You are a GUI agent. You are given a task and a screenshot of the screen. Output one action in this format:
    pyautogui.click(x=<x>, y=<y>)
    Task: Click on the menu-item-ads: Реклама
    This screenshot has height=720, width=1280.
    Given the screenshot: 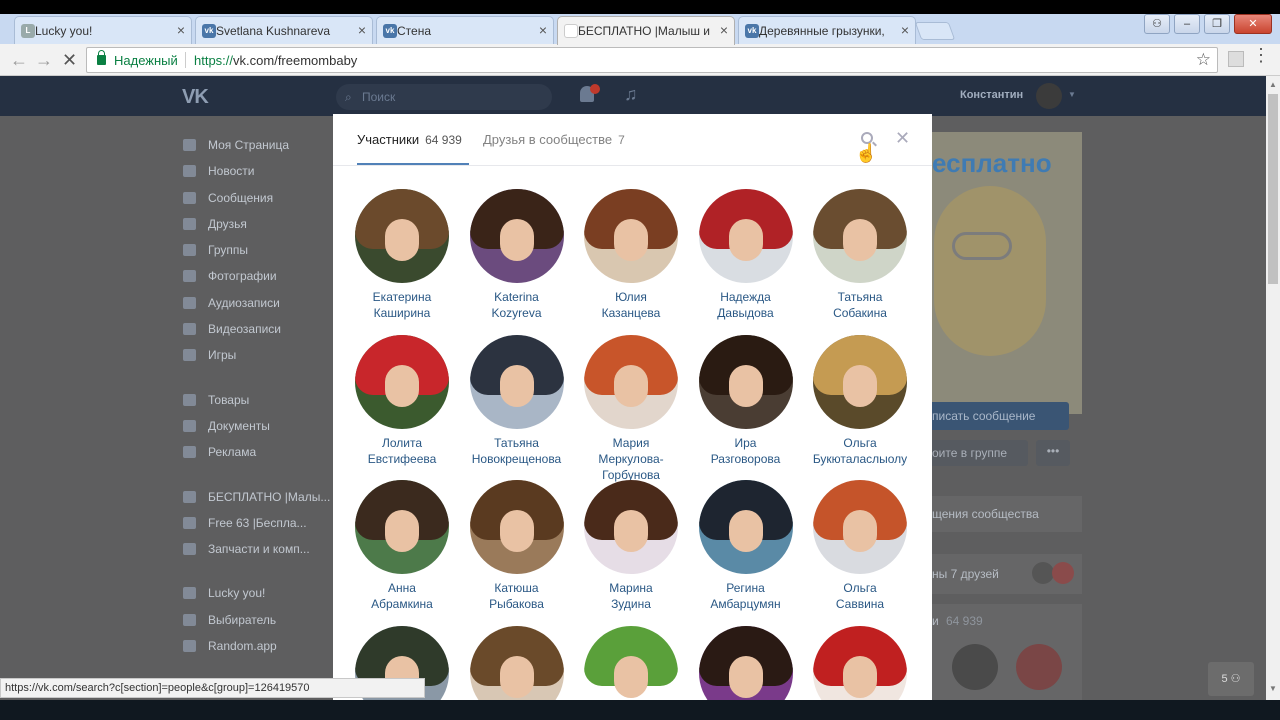 What is the action you would take?
    pyautogui.click(x=257, y=452)
    